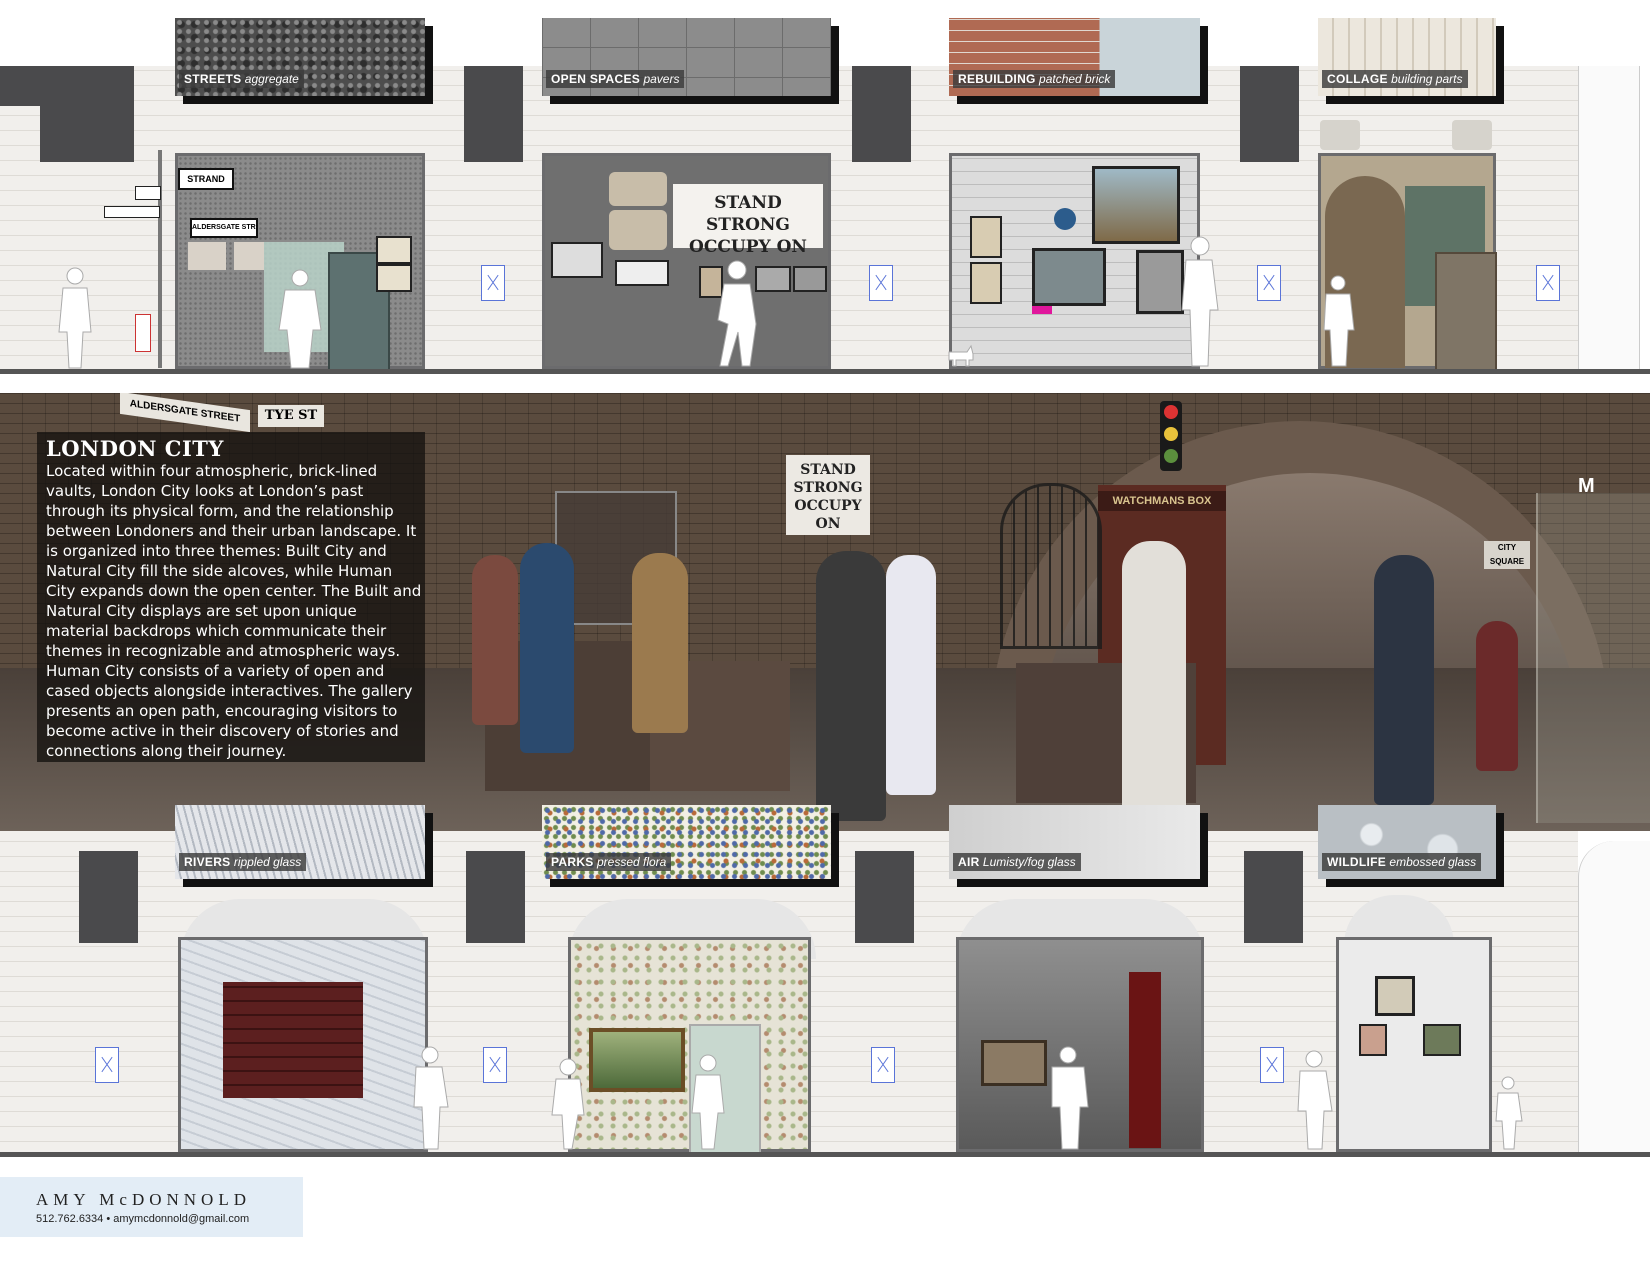 The width and height of the screenshot is (1650, 1275). Describe the element at coordinates (160, 259) in the screenshot. I see `street-signpost` at that location.